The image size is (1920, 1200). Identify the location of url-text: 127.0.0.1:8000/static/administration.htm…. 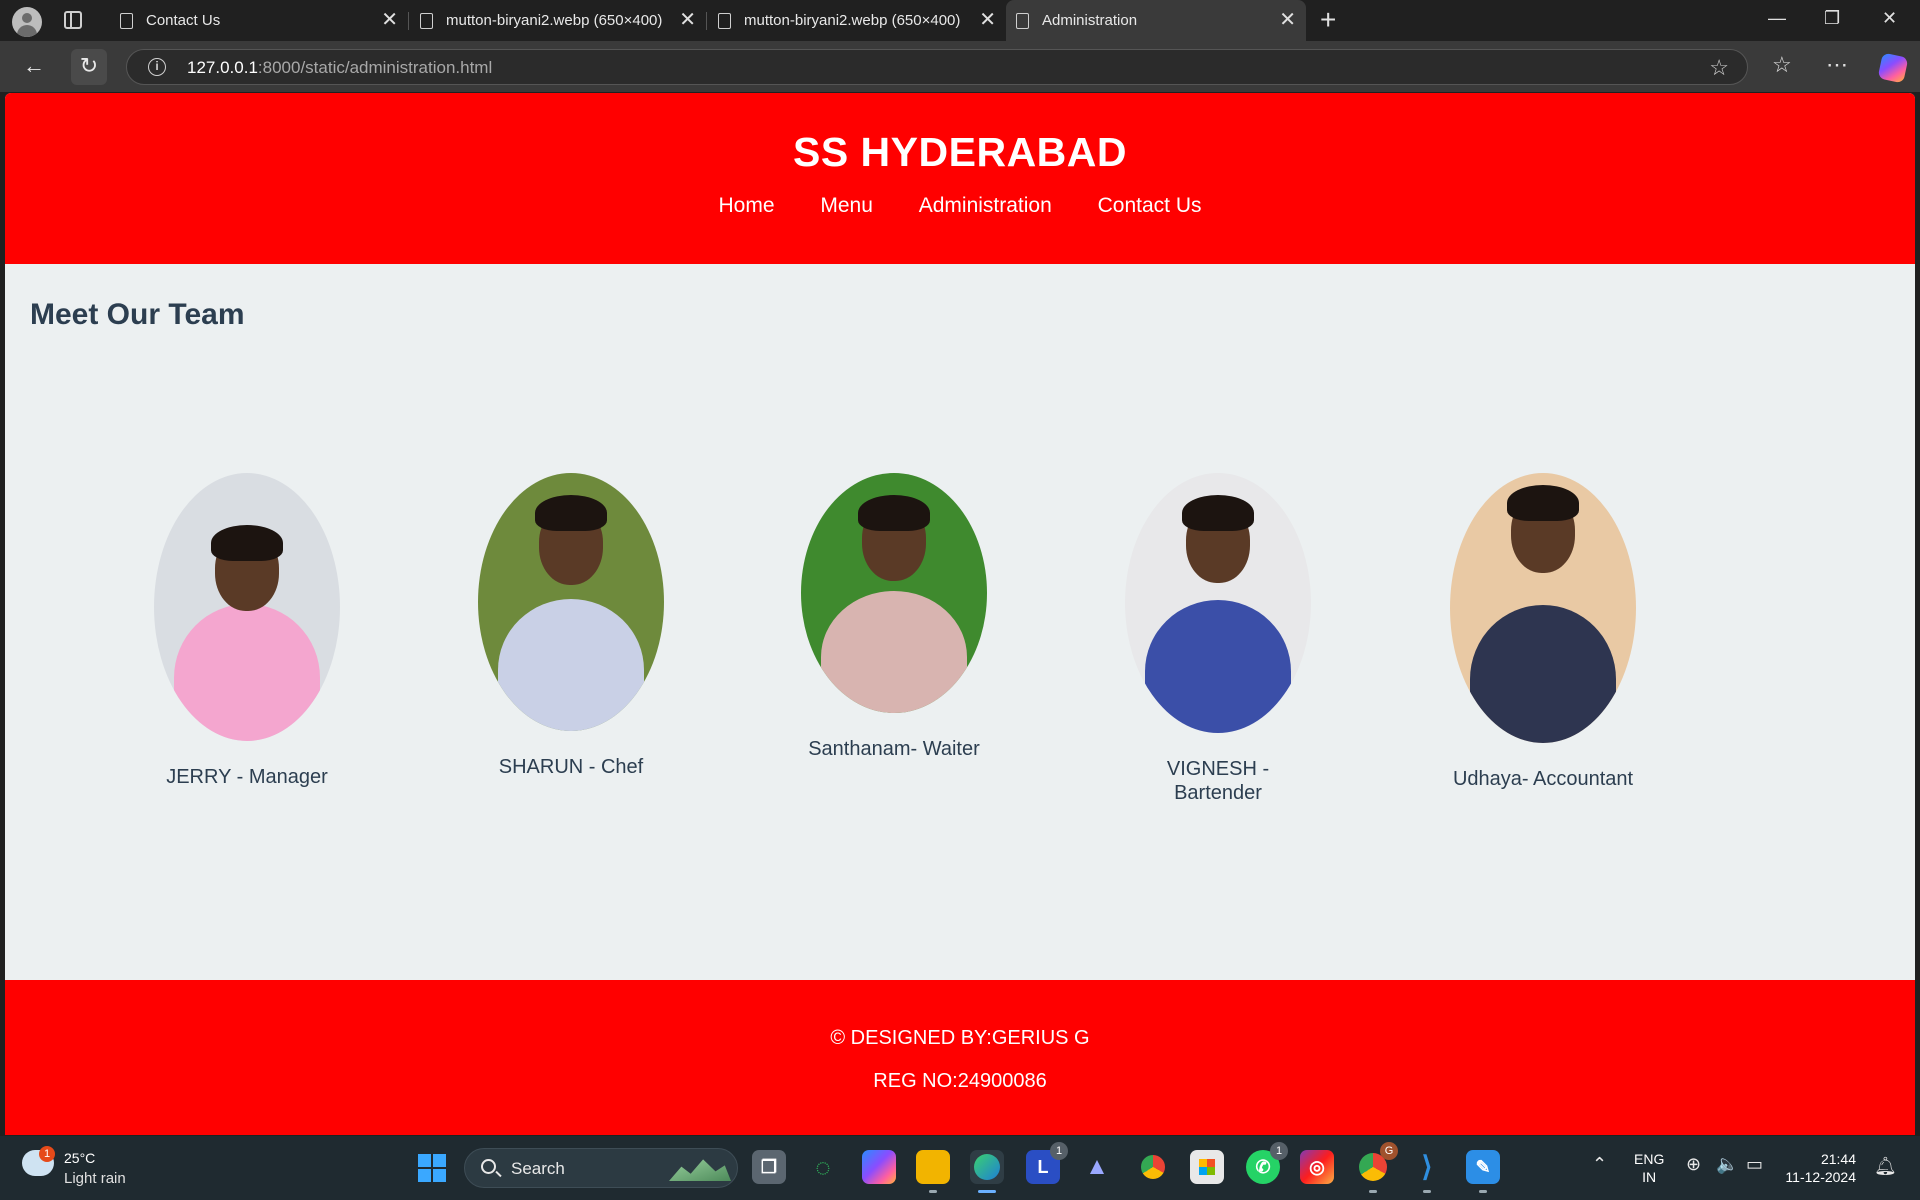
(340, 67).